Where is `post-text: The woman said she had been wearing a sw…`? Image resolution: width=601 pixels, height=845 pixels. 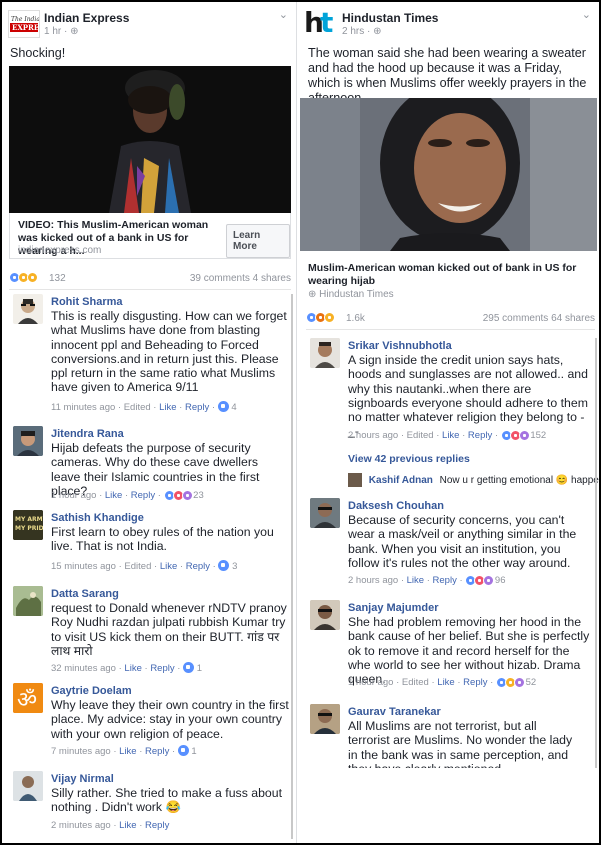 post-text: The woman said she had been wearing a sw… is located at coordinates (447, 75).